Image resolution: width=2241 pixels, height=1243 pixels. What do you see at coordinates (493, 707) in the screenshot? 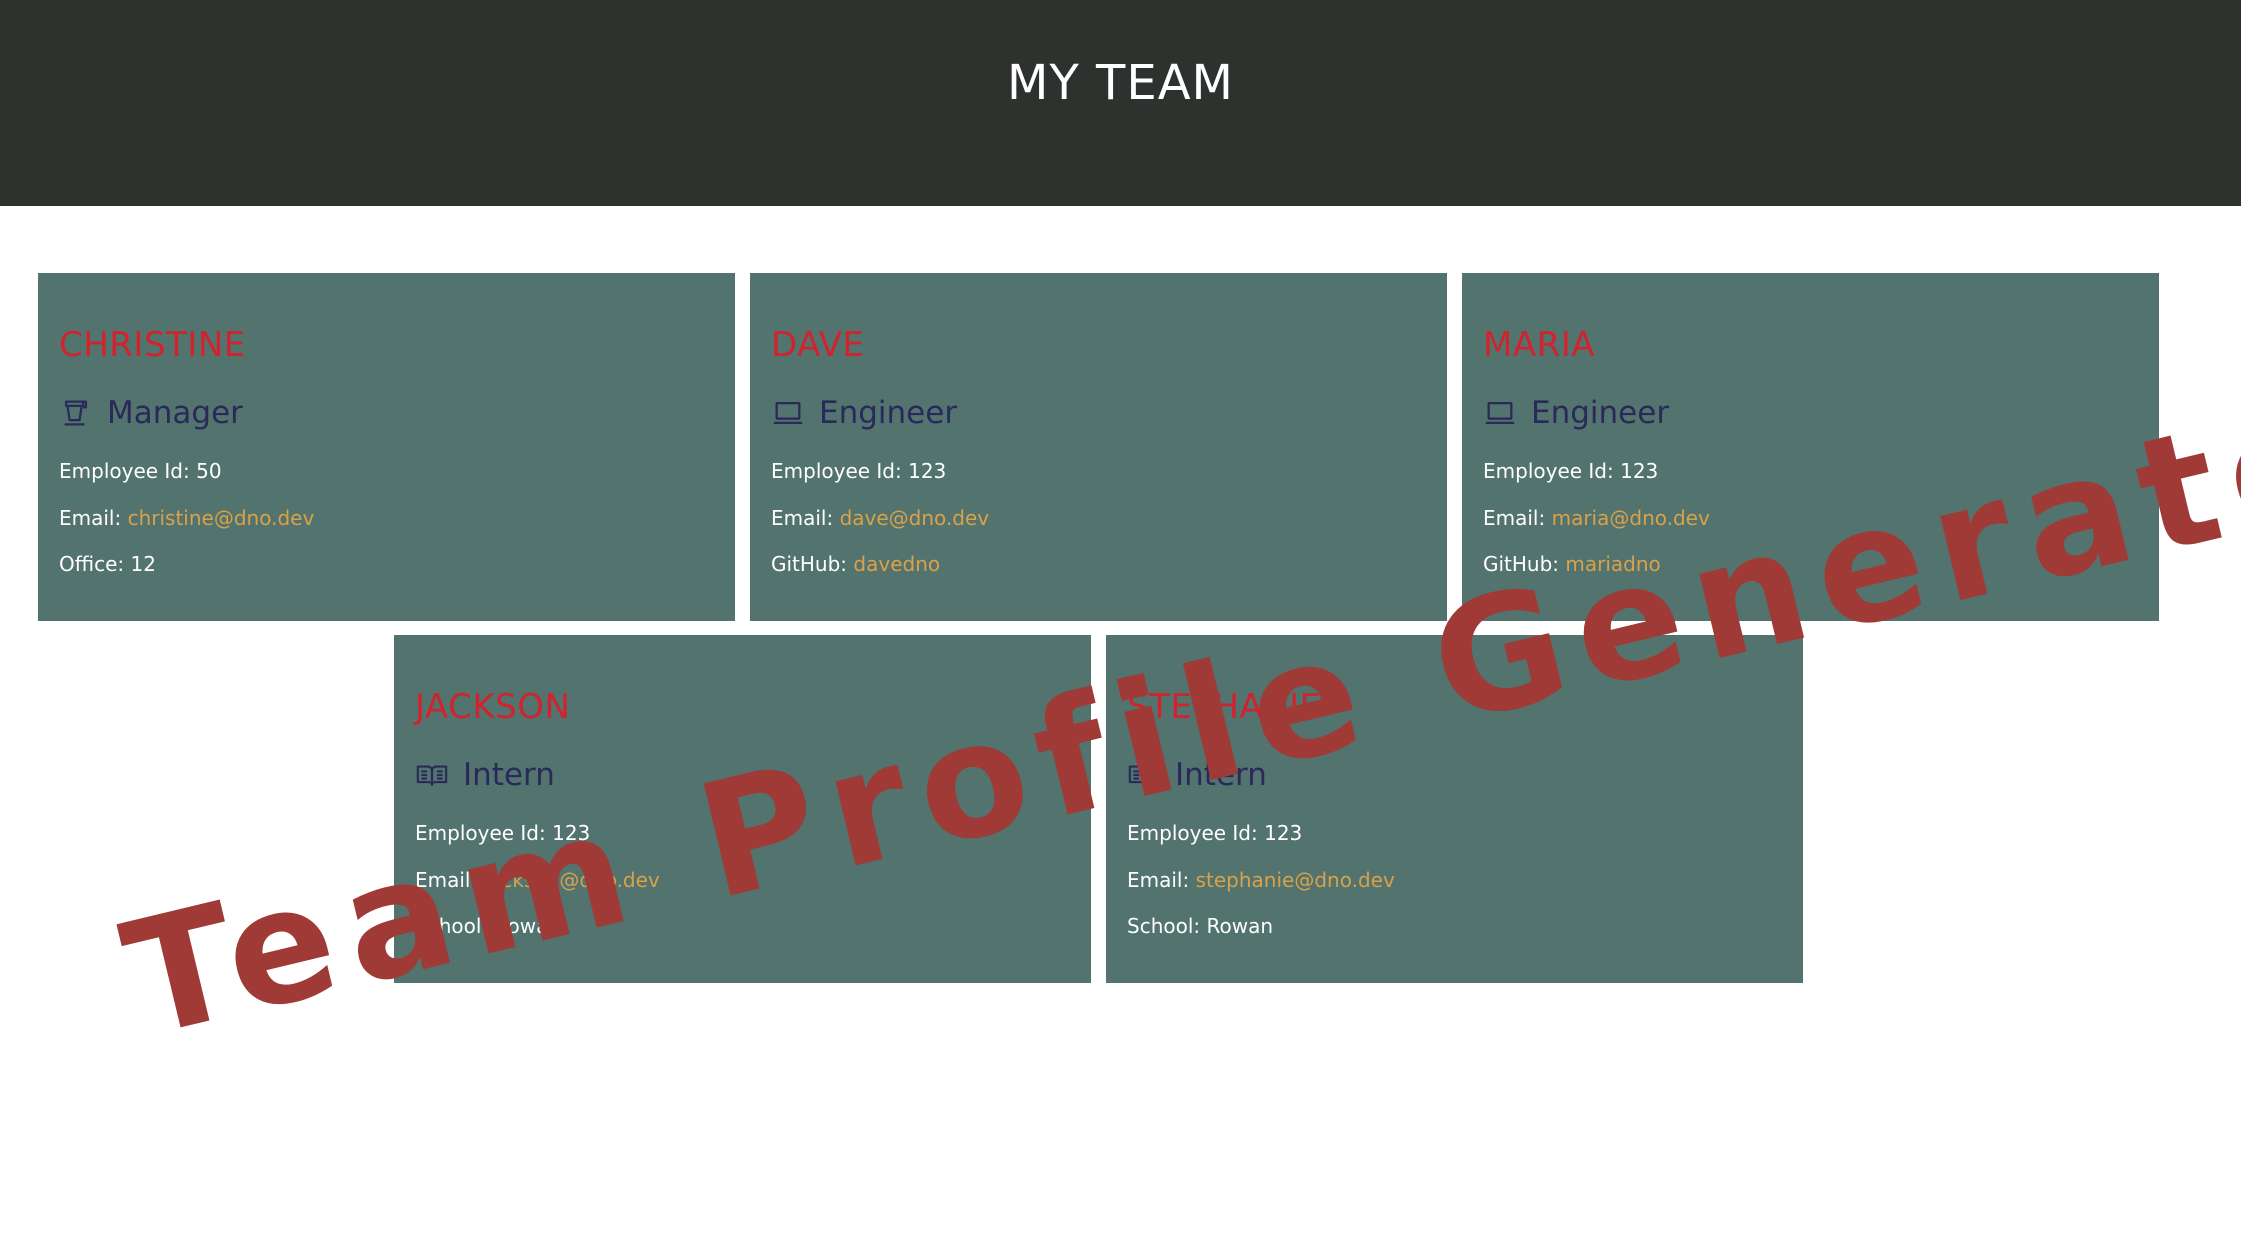
I see `employee-name: JACKSON` at bounding box center [493, 707].